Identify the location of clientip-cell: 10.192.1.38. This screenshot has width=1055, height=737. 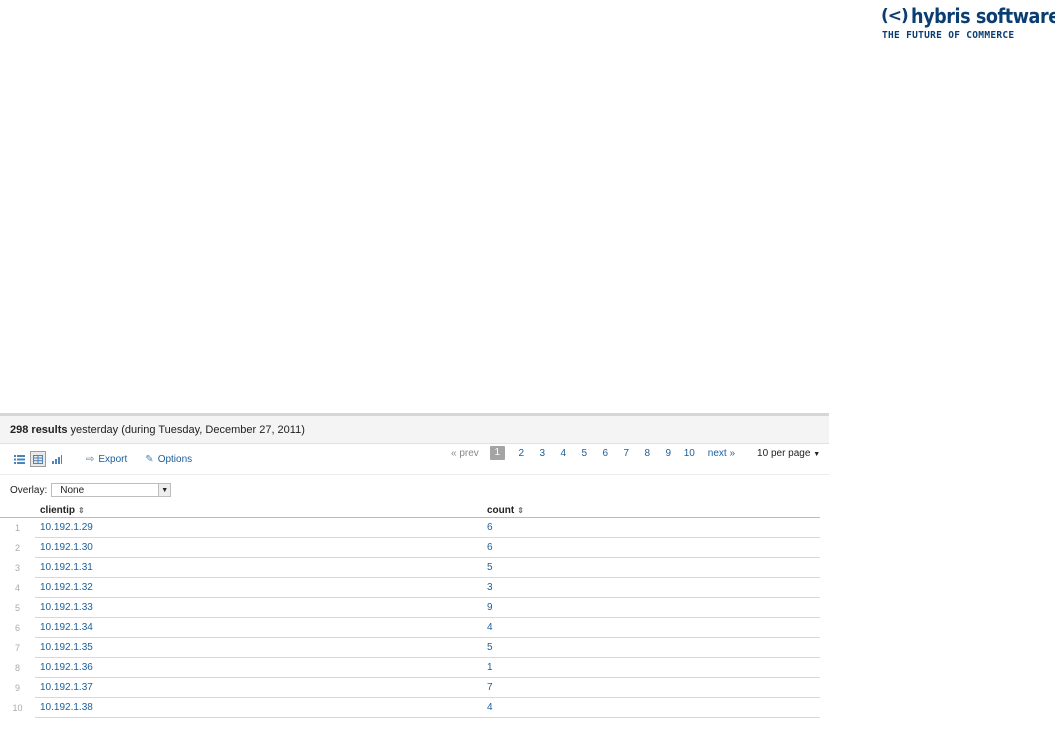
(259, 707).